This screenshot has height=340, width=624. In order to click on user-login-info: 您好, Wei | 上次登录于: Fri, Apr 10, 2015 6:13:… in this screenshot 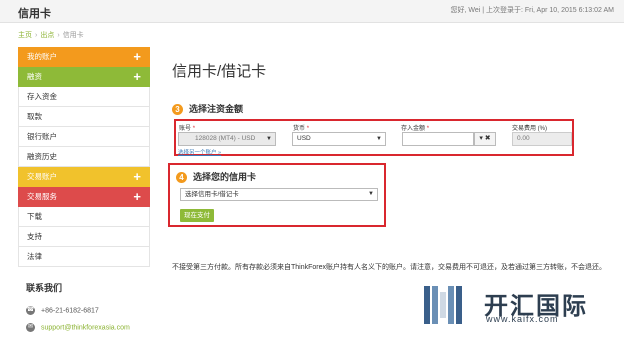, I will do `click(532, 10)`.